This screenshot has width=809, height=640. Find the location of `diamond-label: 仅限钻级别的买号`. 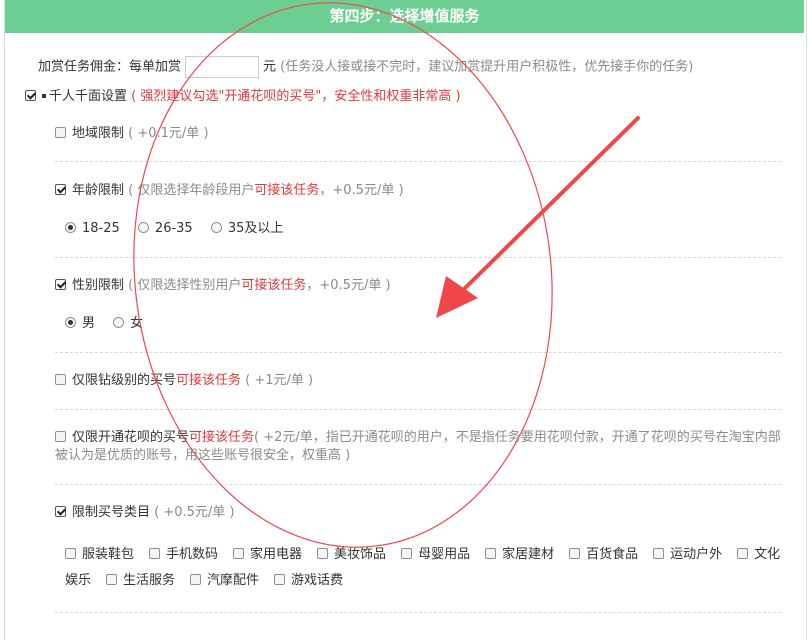

diamond-label: 仅限钻级别的买号 is located at coordinates (124, 380).